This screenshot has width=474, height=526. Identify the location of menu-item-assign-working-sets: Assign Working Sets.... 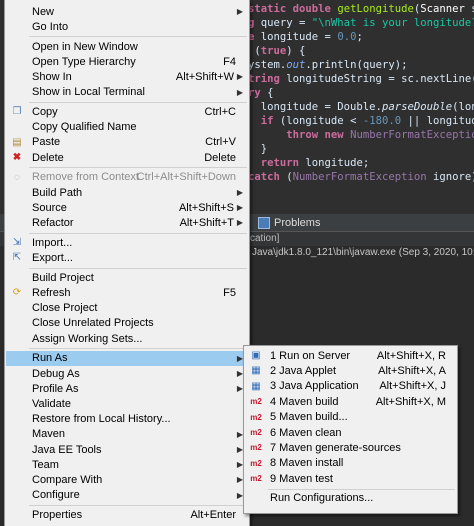
(127, 338).